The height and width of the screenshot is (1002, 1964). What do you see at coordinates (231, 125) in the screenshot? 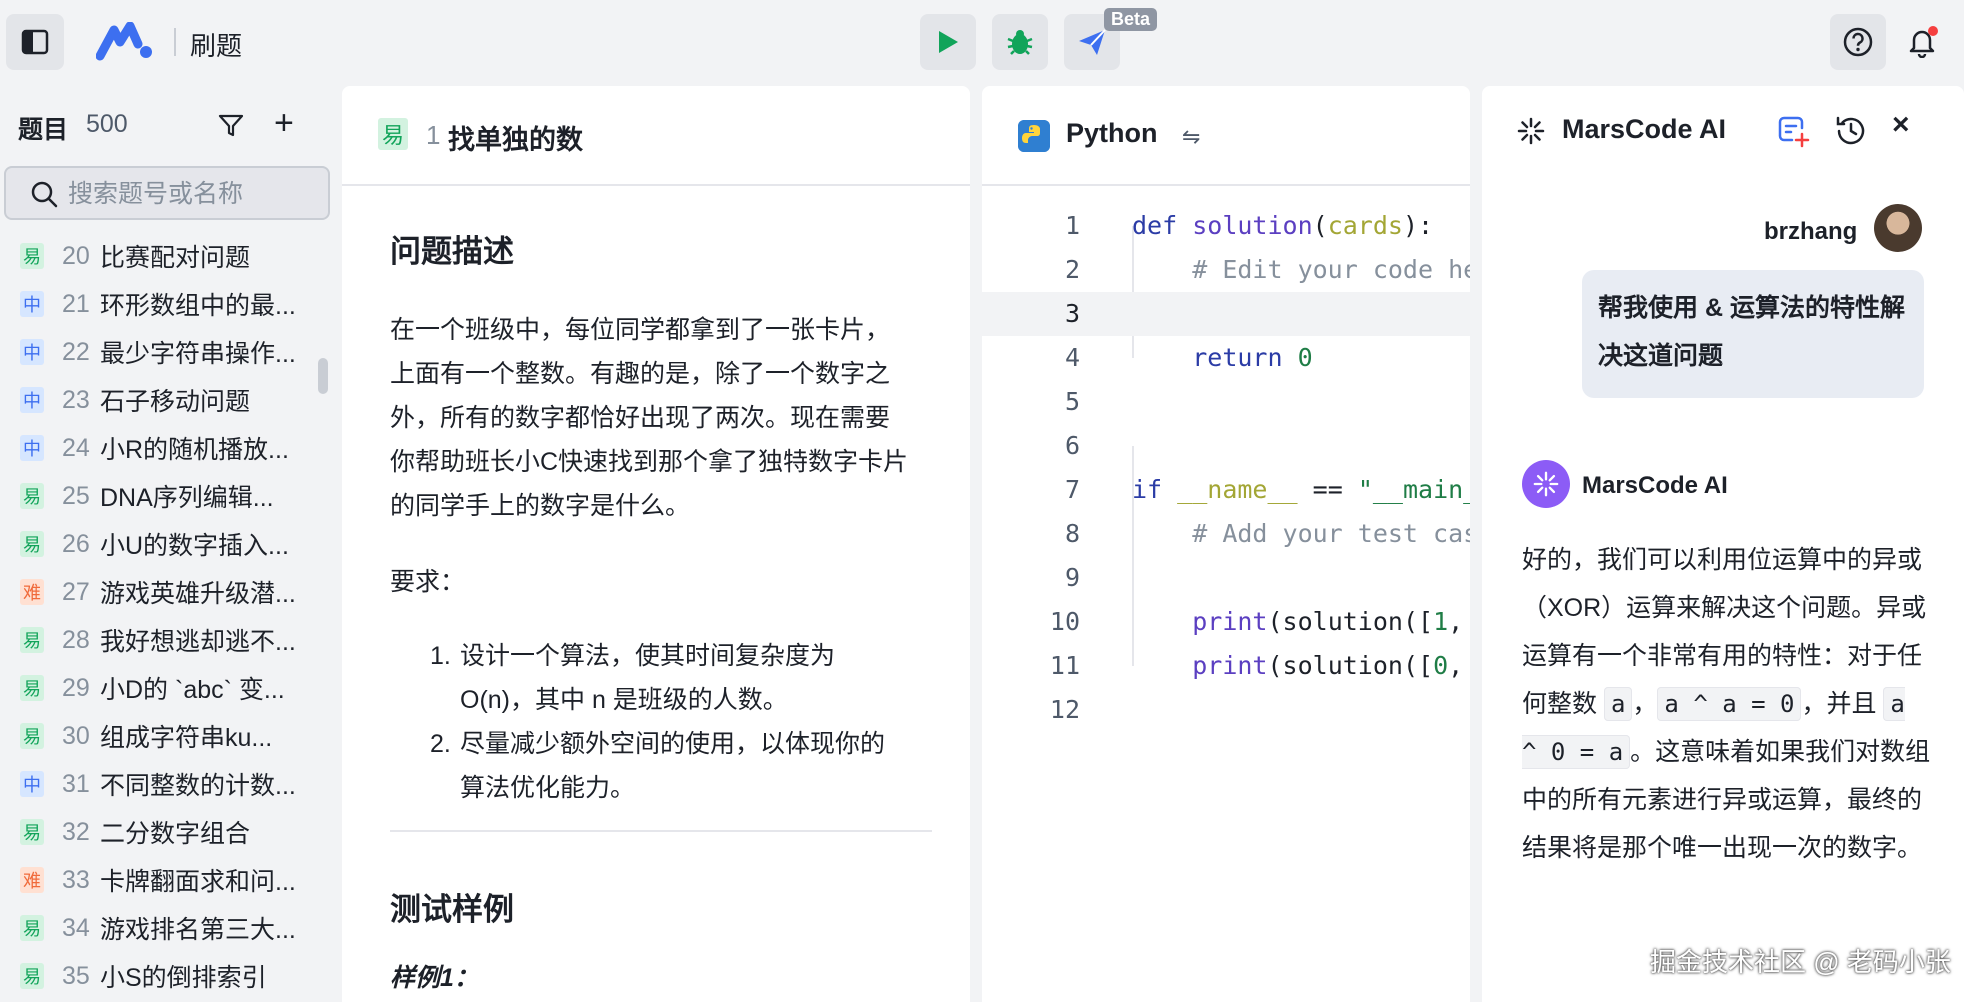
I see `filter-icon` at bounding box center [231, 125].